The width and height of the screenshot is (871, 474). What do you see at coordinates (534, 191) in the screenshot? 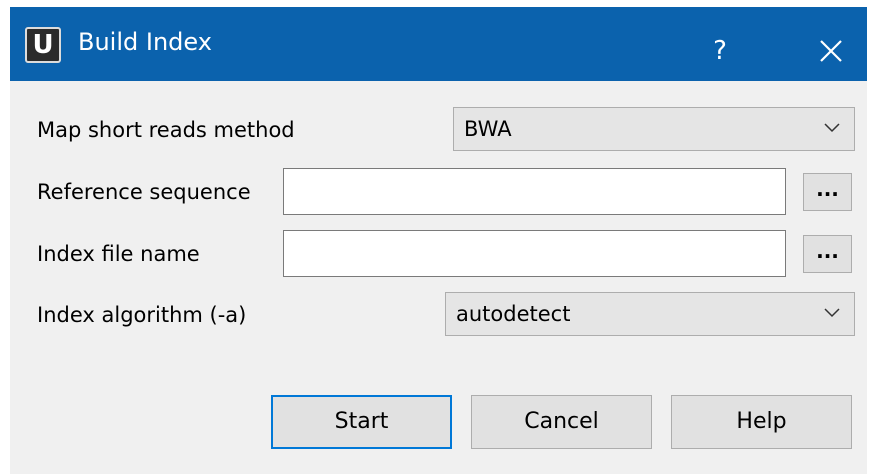
I see `reference-sequence-input` at bounding box center [534, 191].